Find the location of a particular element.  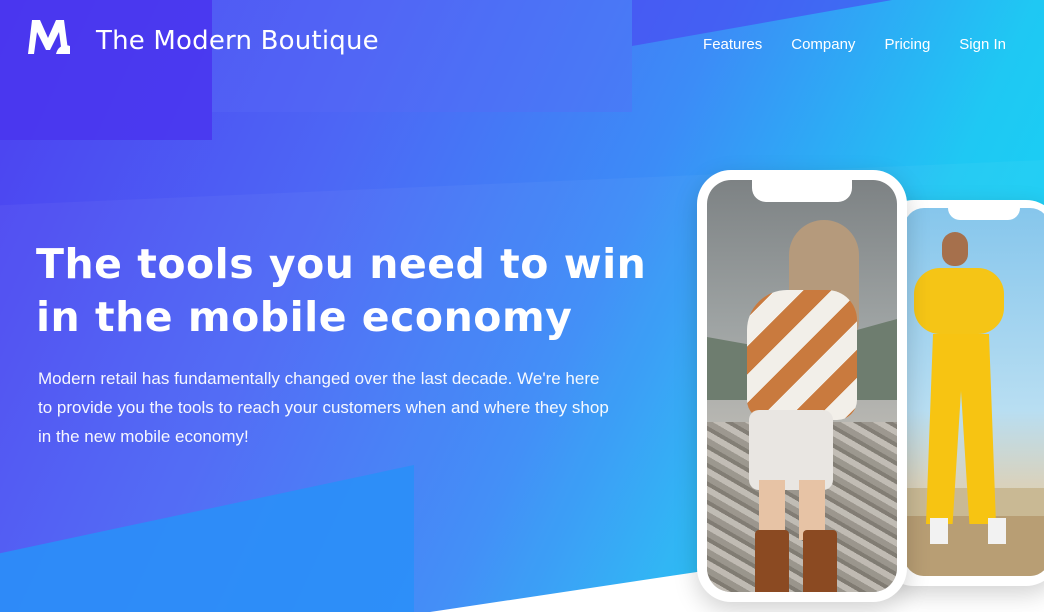

nav-menu: Features Company Pricing Sign In is located at coordinates (854, 44).